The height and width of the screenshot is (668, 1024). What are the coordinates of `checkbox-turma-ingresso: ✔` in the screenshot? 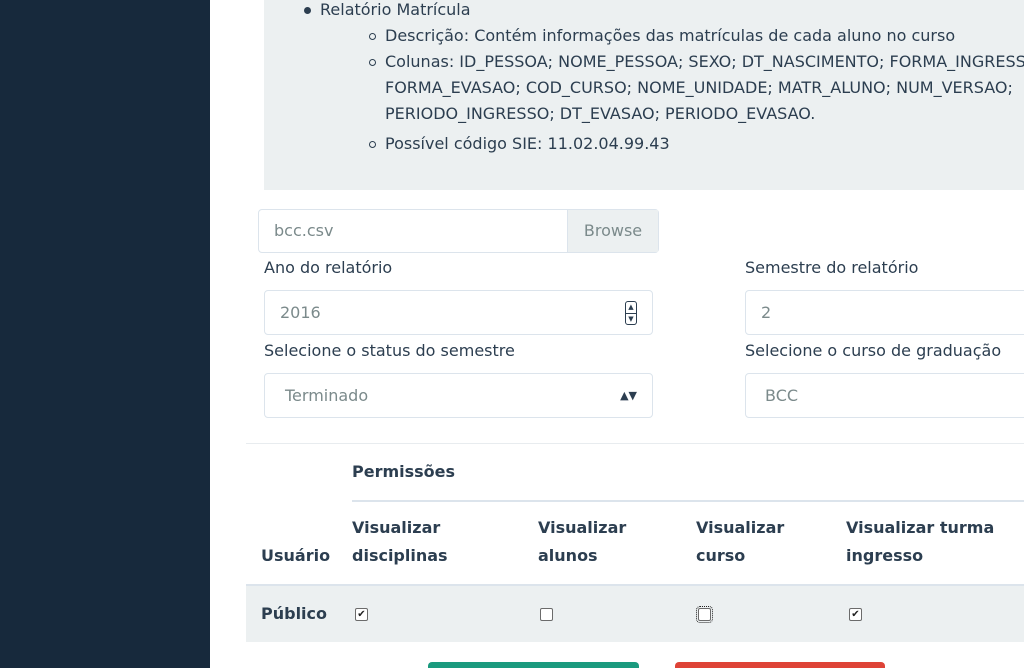 It's located at (855, 614).